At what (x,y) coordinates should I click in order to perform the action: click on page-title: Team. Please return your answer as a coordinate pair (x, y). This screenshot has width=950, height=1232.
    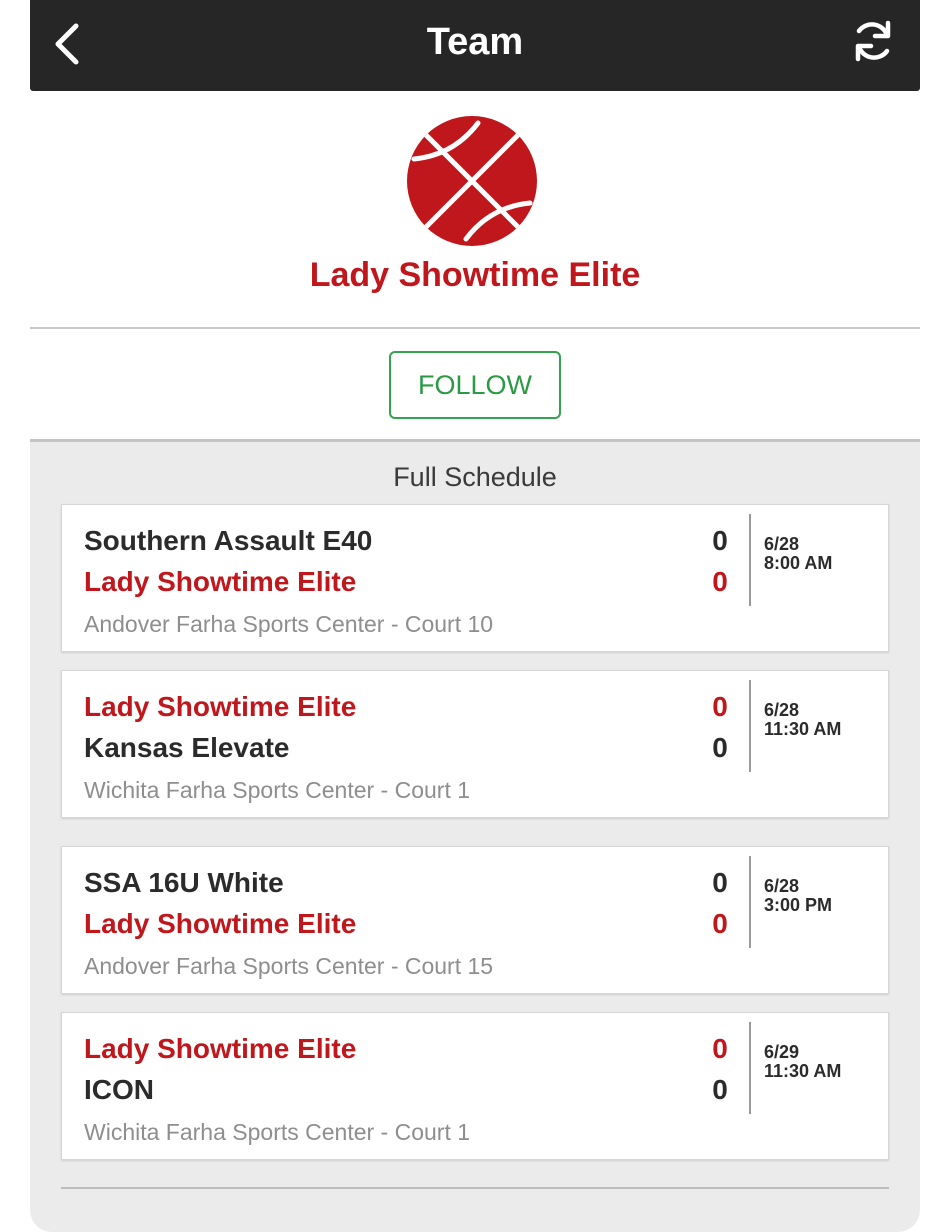
    Looking at the image, I should click on (475, 42).